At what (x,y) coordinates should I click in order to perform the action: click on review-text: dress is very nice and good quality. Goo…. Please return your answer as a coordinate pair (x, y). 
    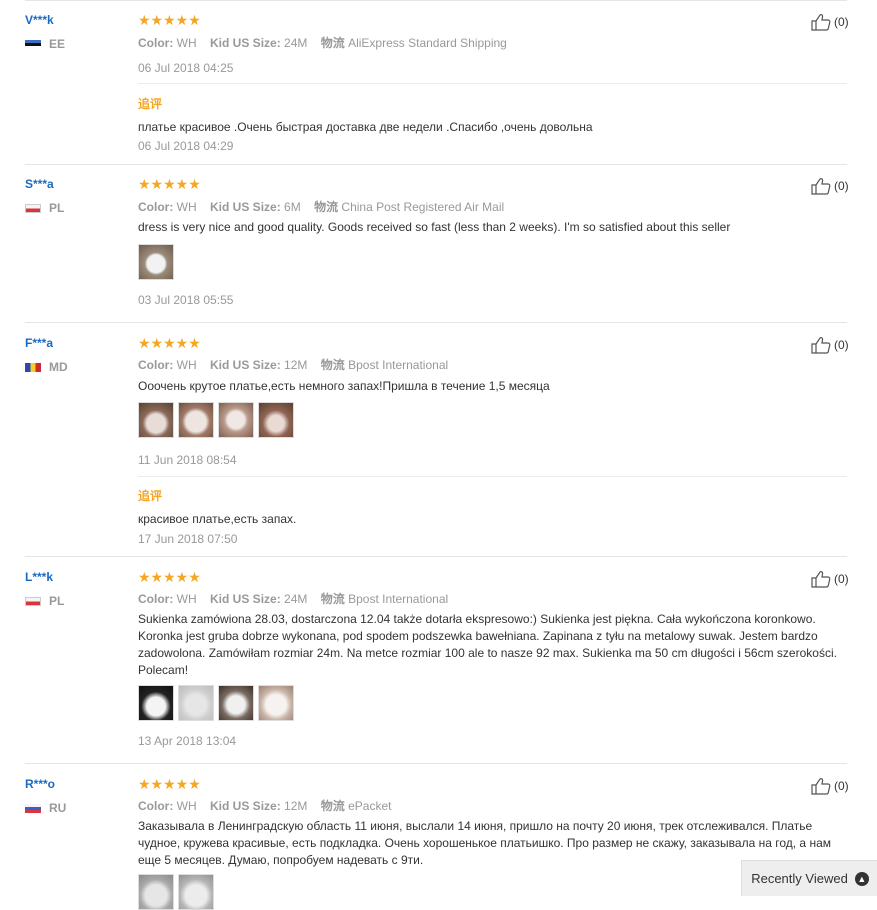
    Looking at the image, I should click on (434, 227).